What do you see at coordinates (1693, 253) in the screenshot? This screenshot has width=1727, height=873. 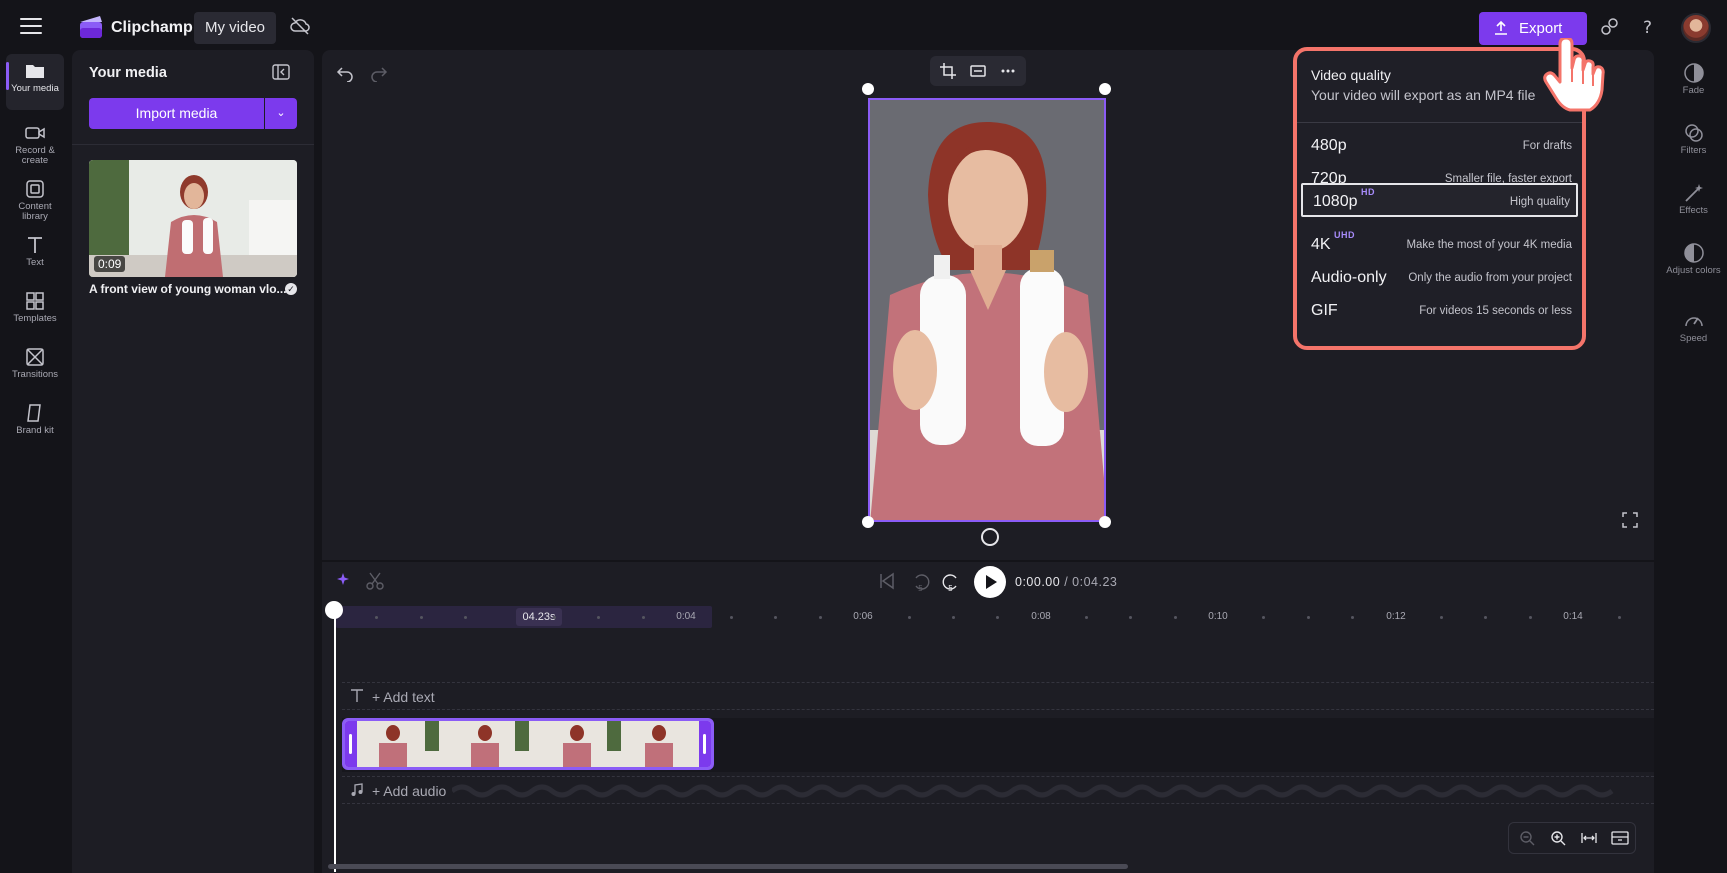 I see `adjust-colors-icon` at bounding box center [1693, 253].